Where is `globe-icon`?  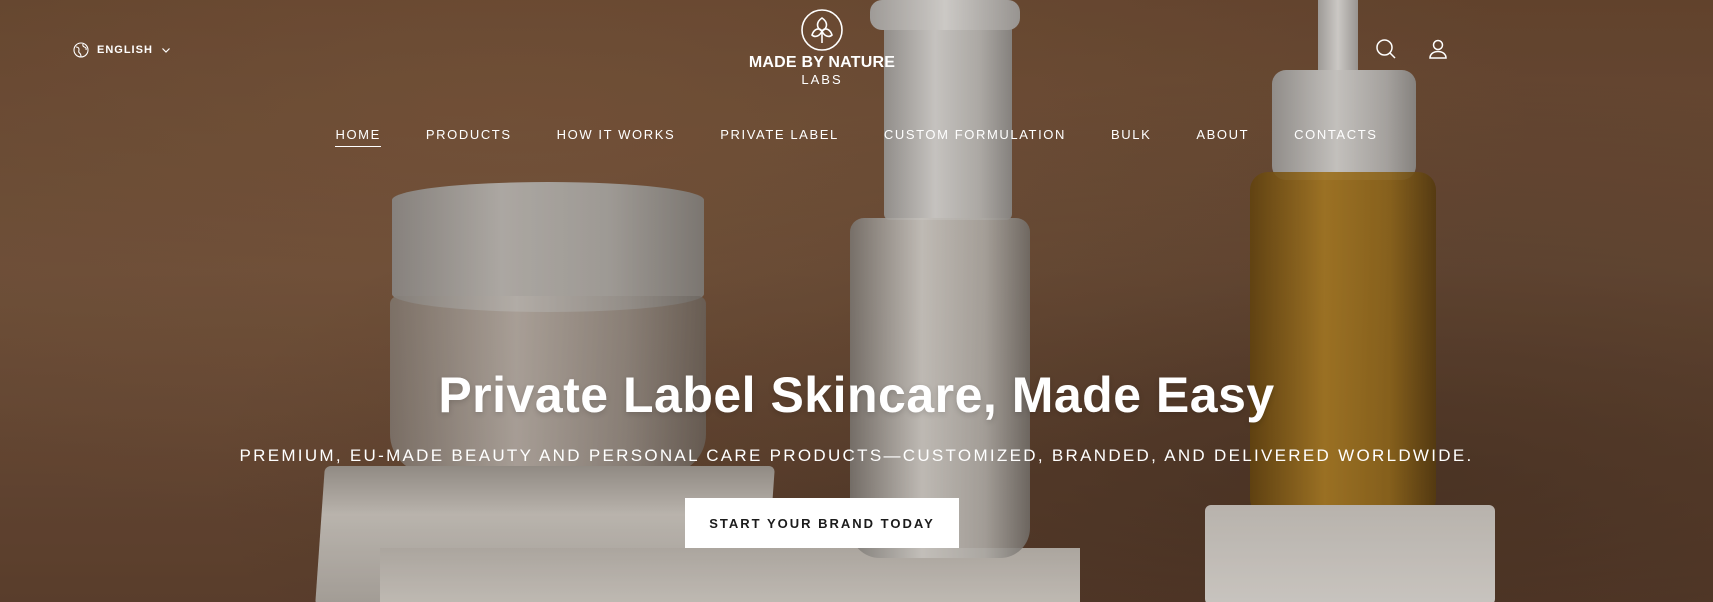 globe-icon is located at coordinates (81, 50).